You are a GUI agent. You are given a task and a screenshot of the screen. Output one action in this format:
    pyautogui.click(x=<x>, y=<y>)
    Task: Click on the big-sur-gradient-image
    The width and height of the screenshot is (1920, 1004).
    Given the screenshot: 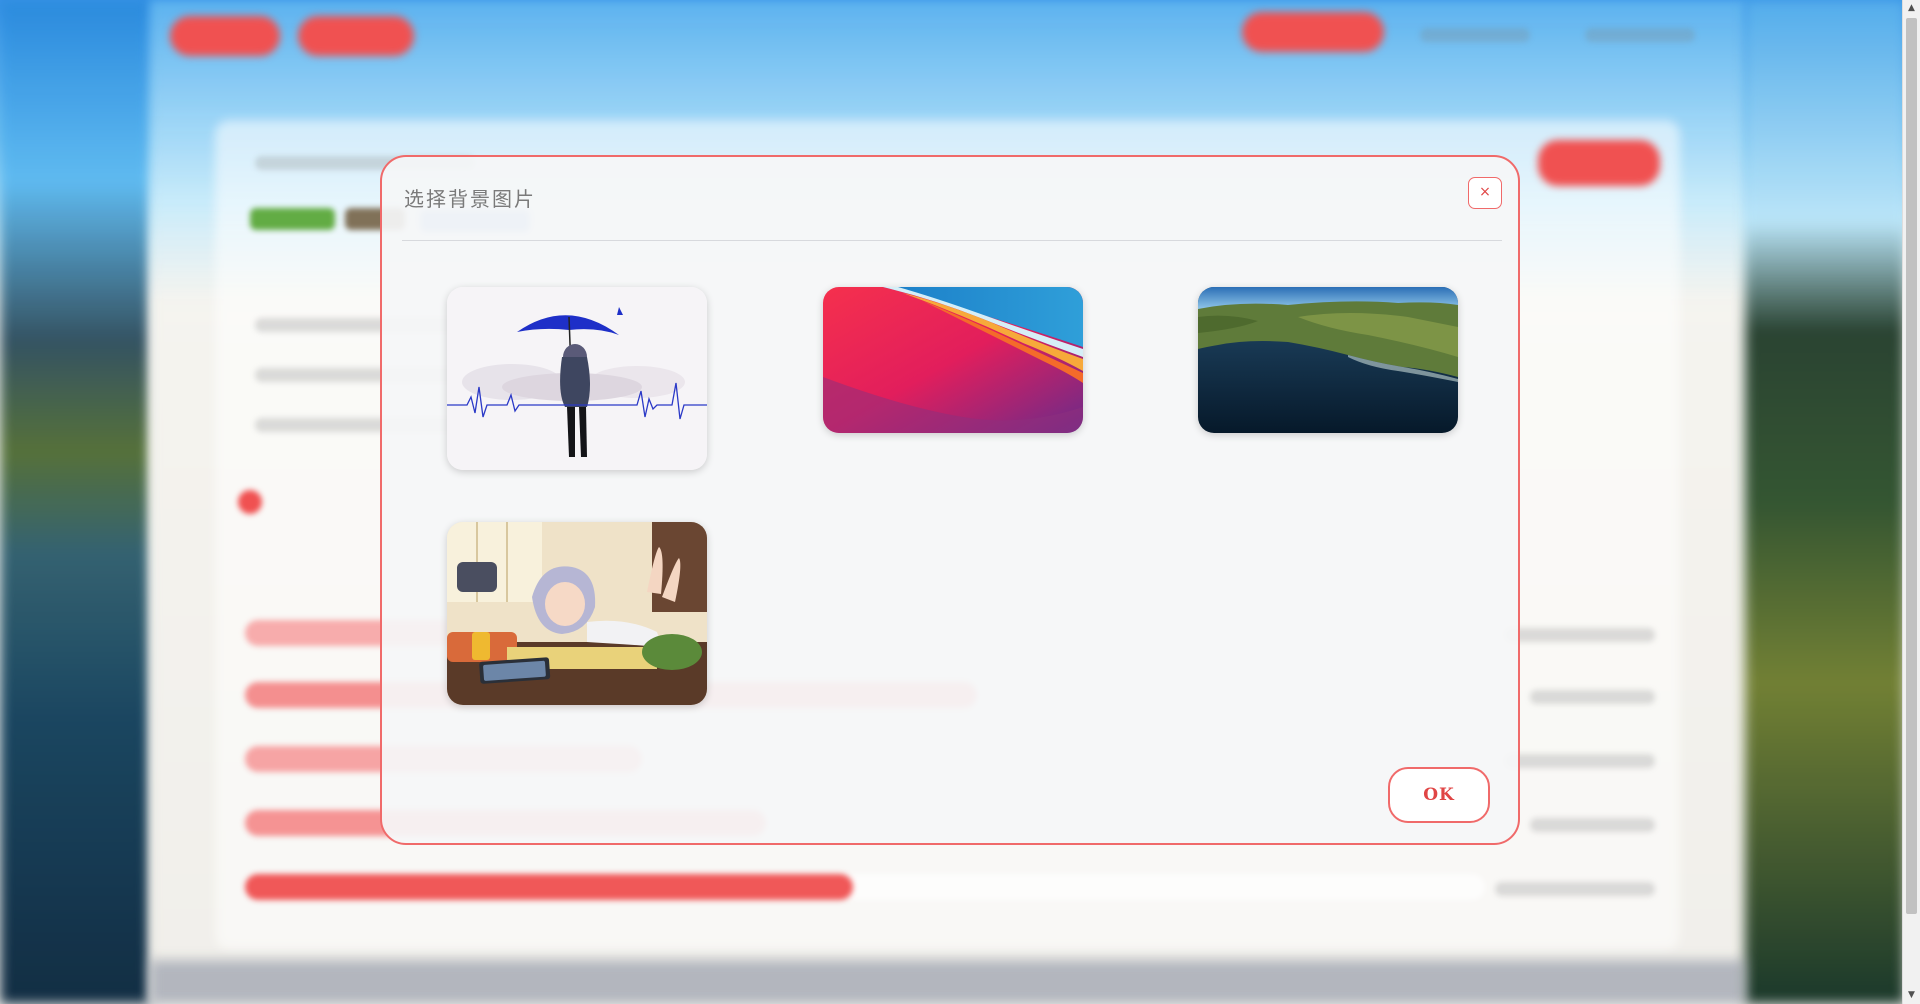 What is the action you would take?
    pyautogui.click(x=953, y=360)
    